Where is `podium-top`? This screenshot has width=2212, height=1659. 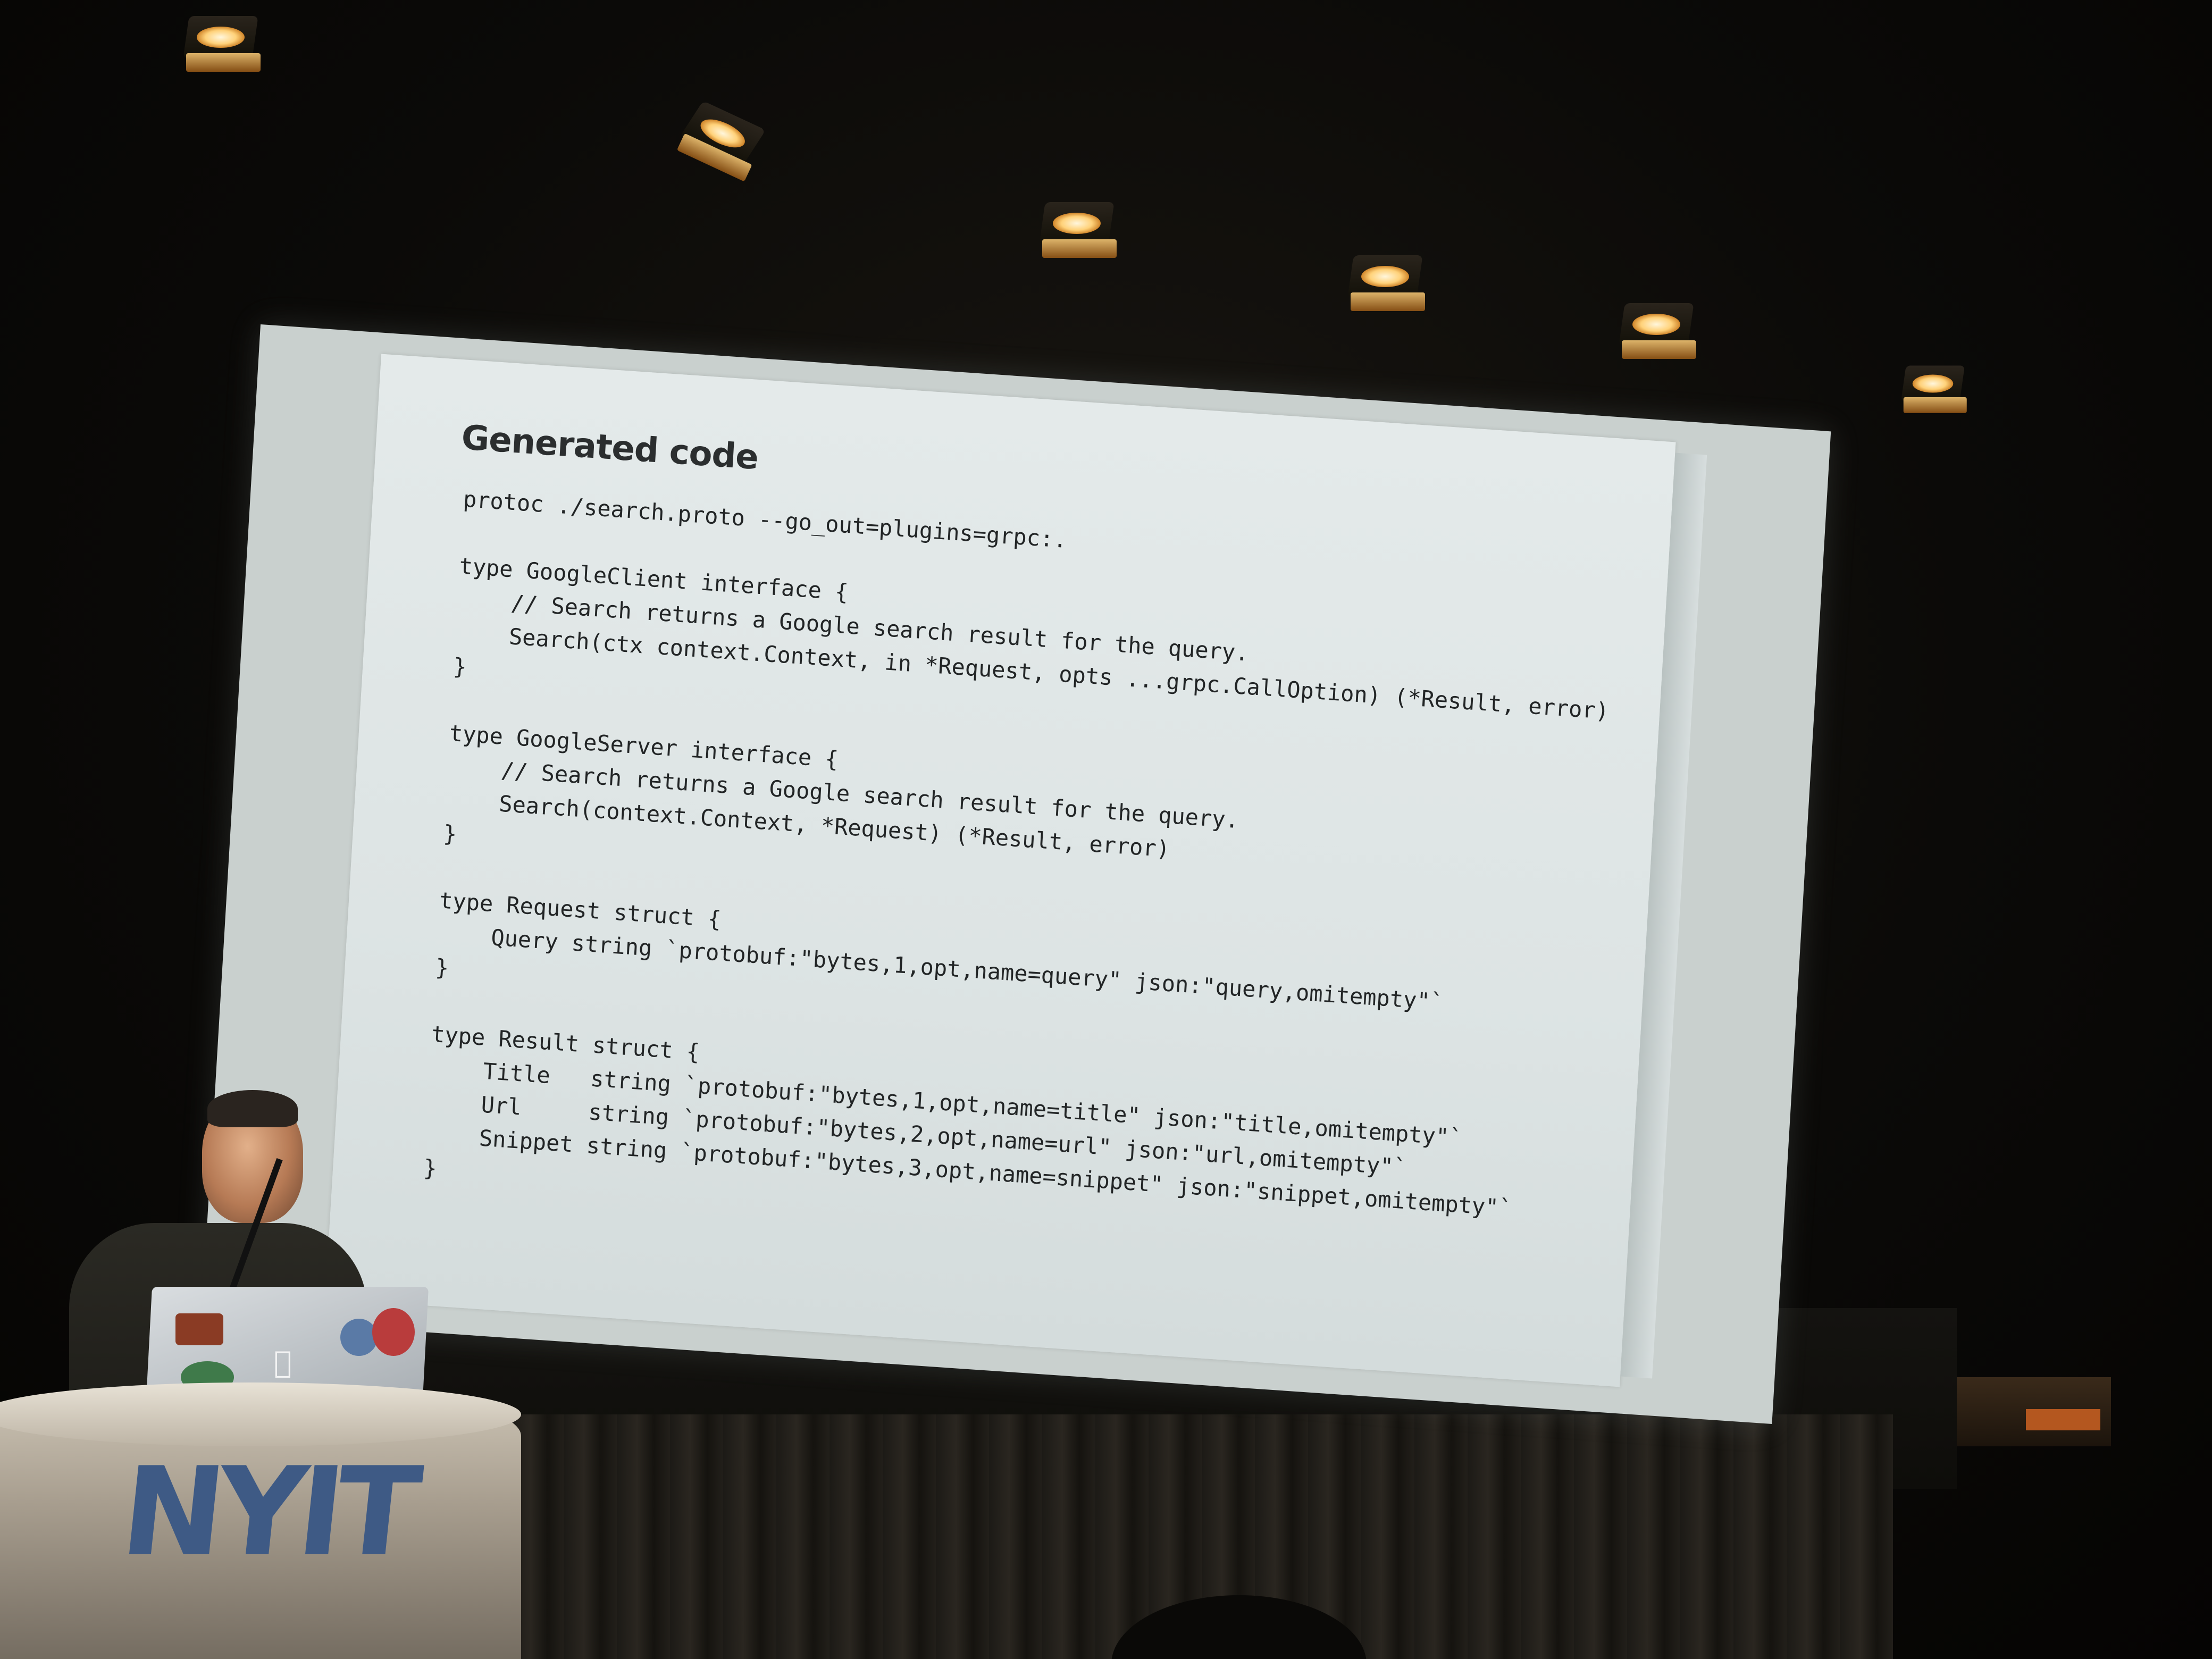
podium-top is located at coordinates (260, 1414).